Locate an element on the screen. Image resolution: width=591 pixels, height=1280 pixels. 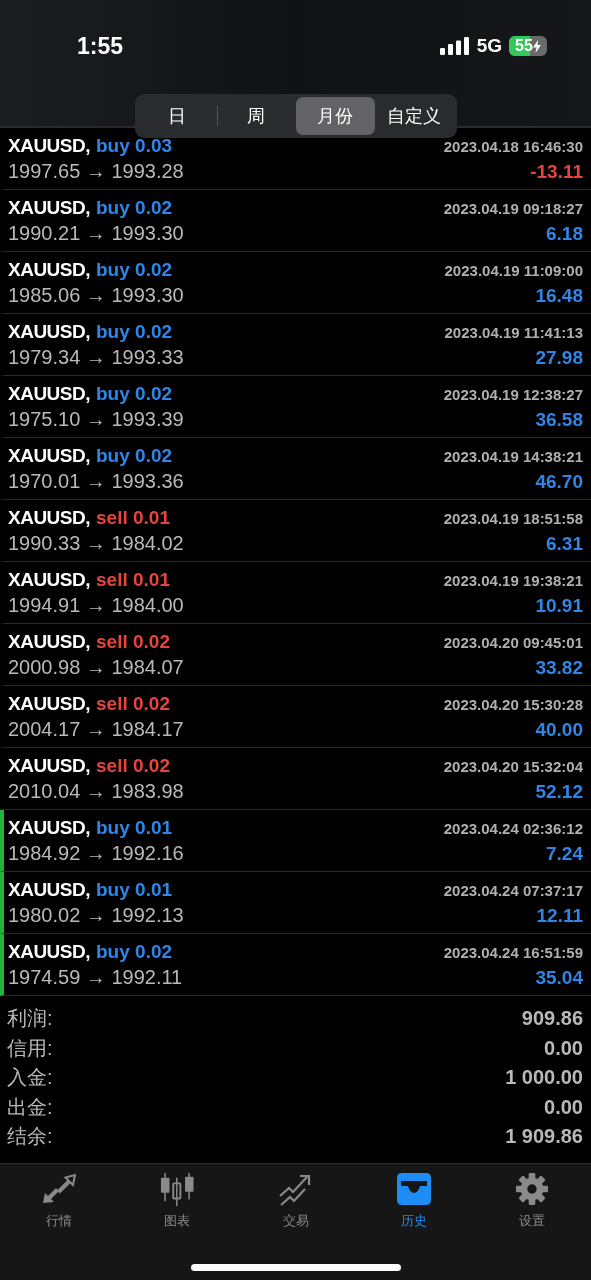
deal-row: XAUUSD, sell 0.02 2023.04.20 09:45:01 2000.98 → 1984.07 33.82 is located at coordinates (295, 655).